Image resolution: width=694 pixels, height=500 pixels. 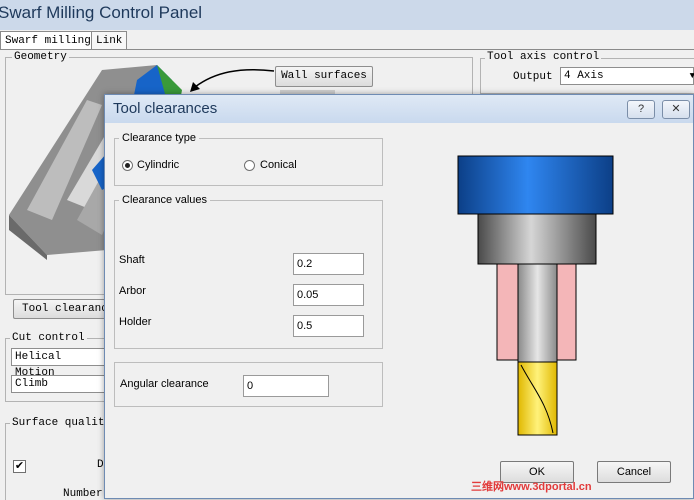 What do you see at coordinates (62, 423) in the screenshot?
I see `surface-quality-label: Surface quality` at bounding box center [62, 423].